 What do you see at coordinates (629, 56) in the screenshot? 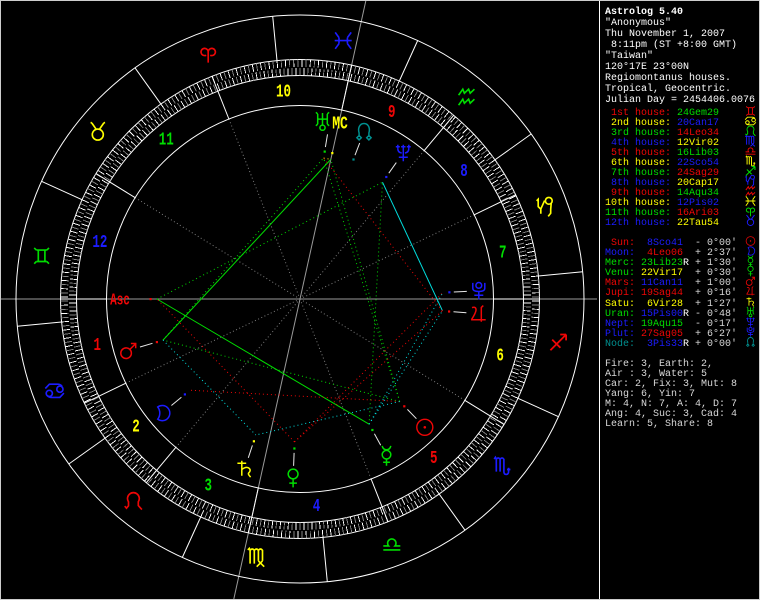
I see `svg-text: "Taiwan"` at bounding box center [629, 56].